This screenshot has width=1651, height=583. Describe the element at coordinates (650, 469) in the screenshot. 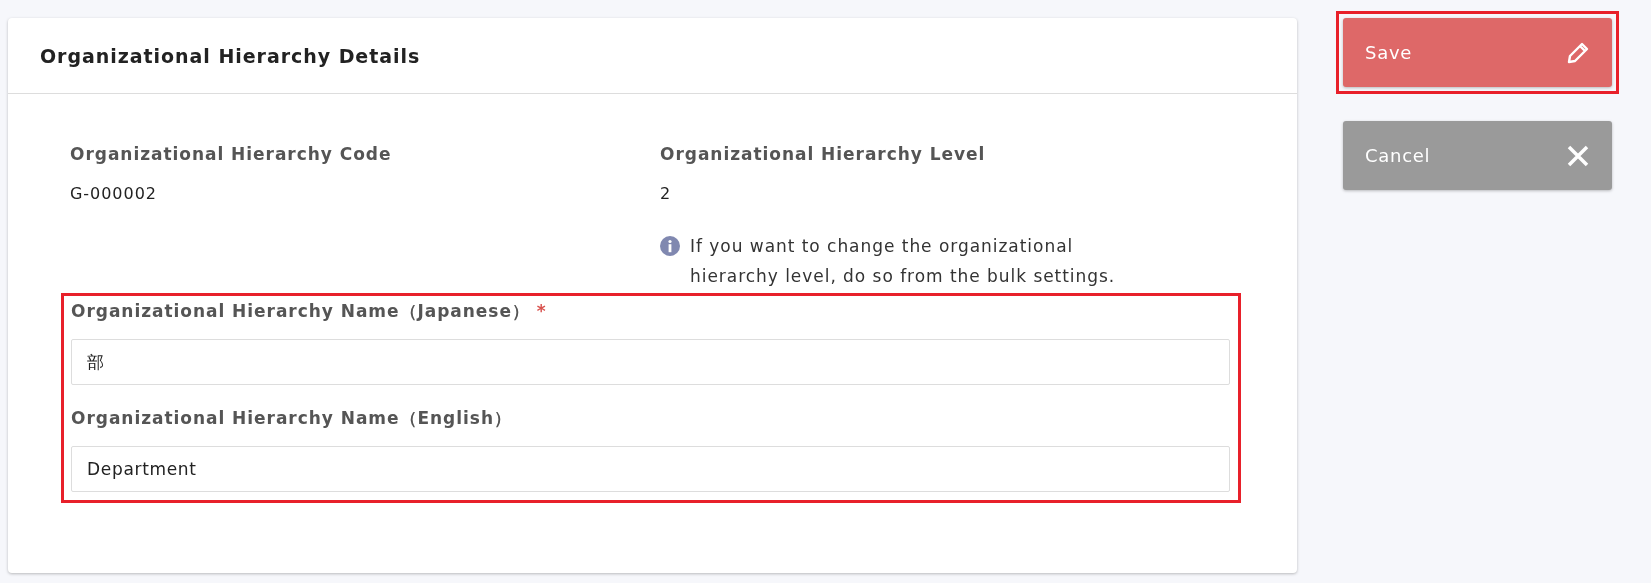

I see `text-field: Department` at that location.